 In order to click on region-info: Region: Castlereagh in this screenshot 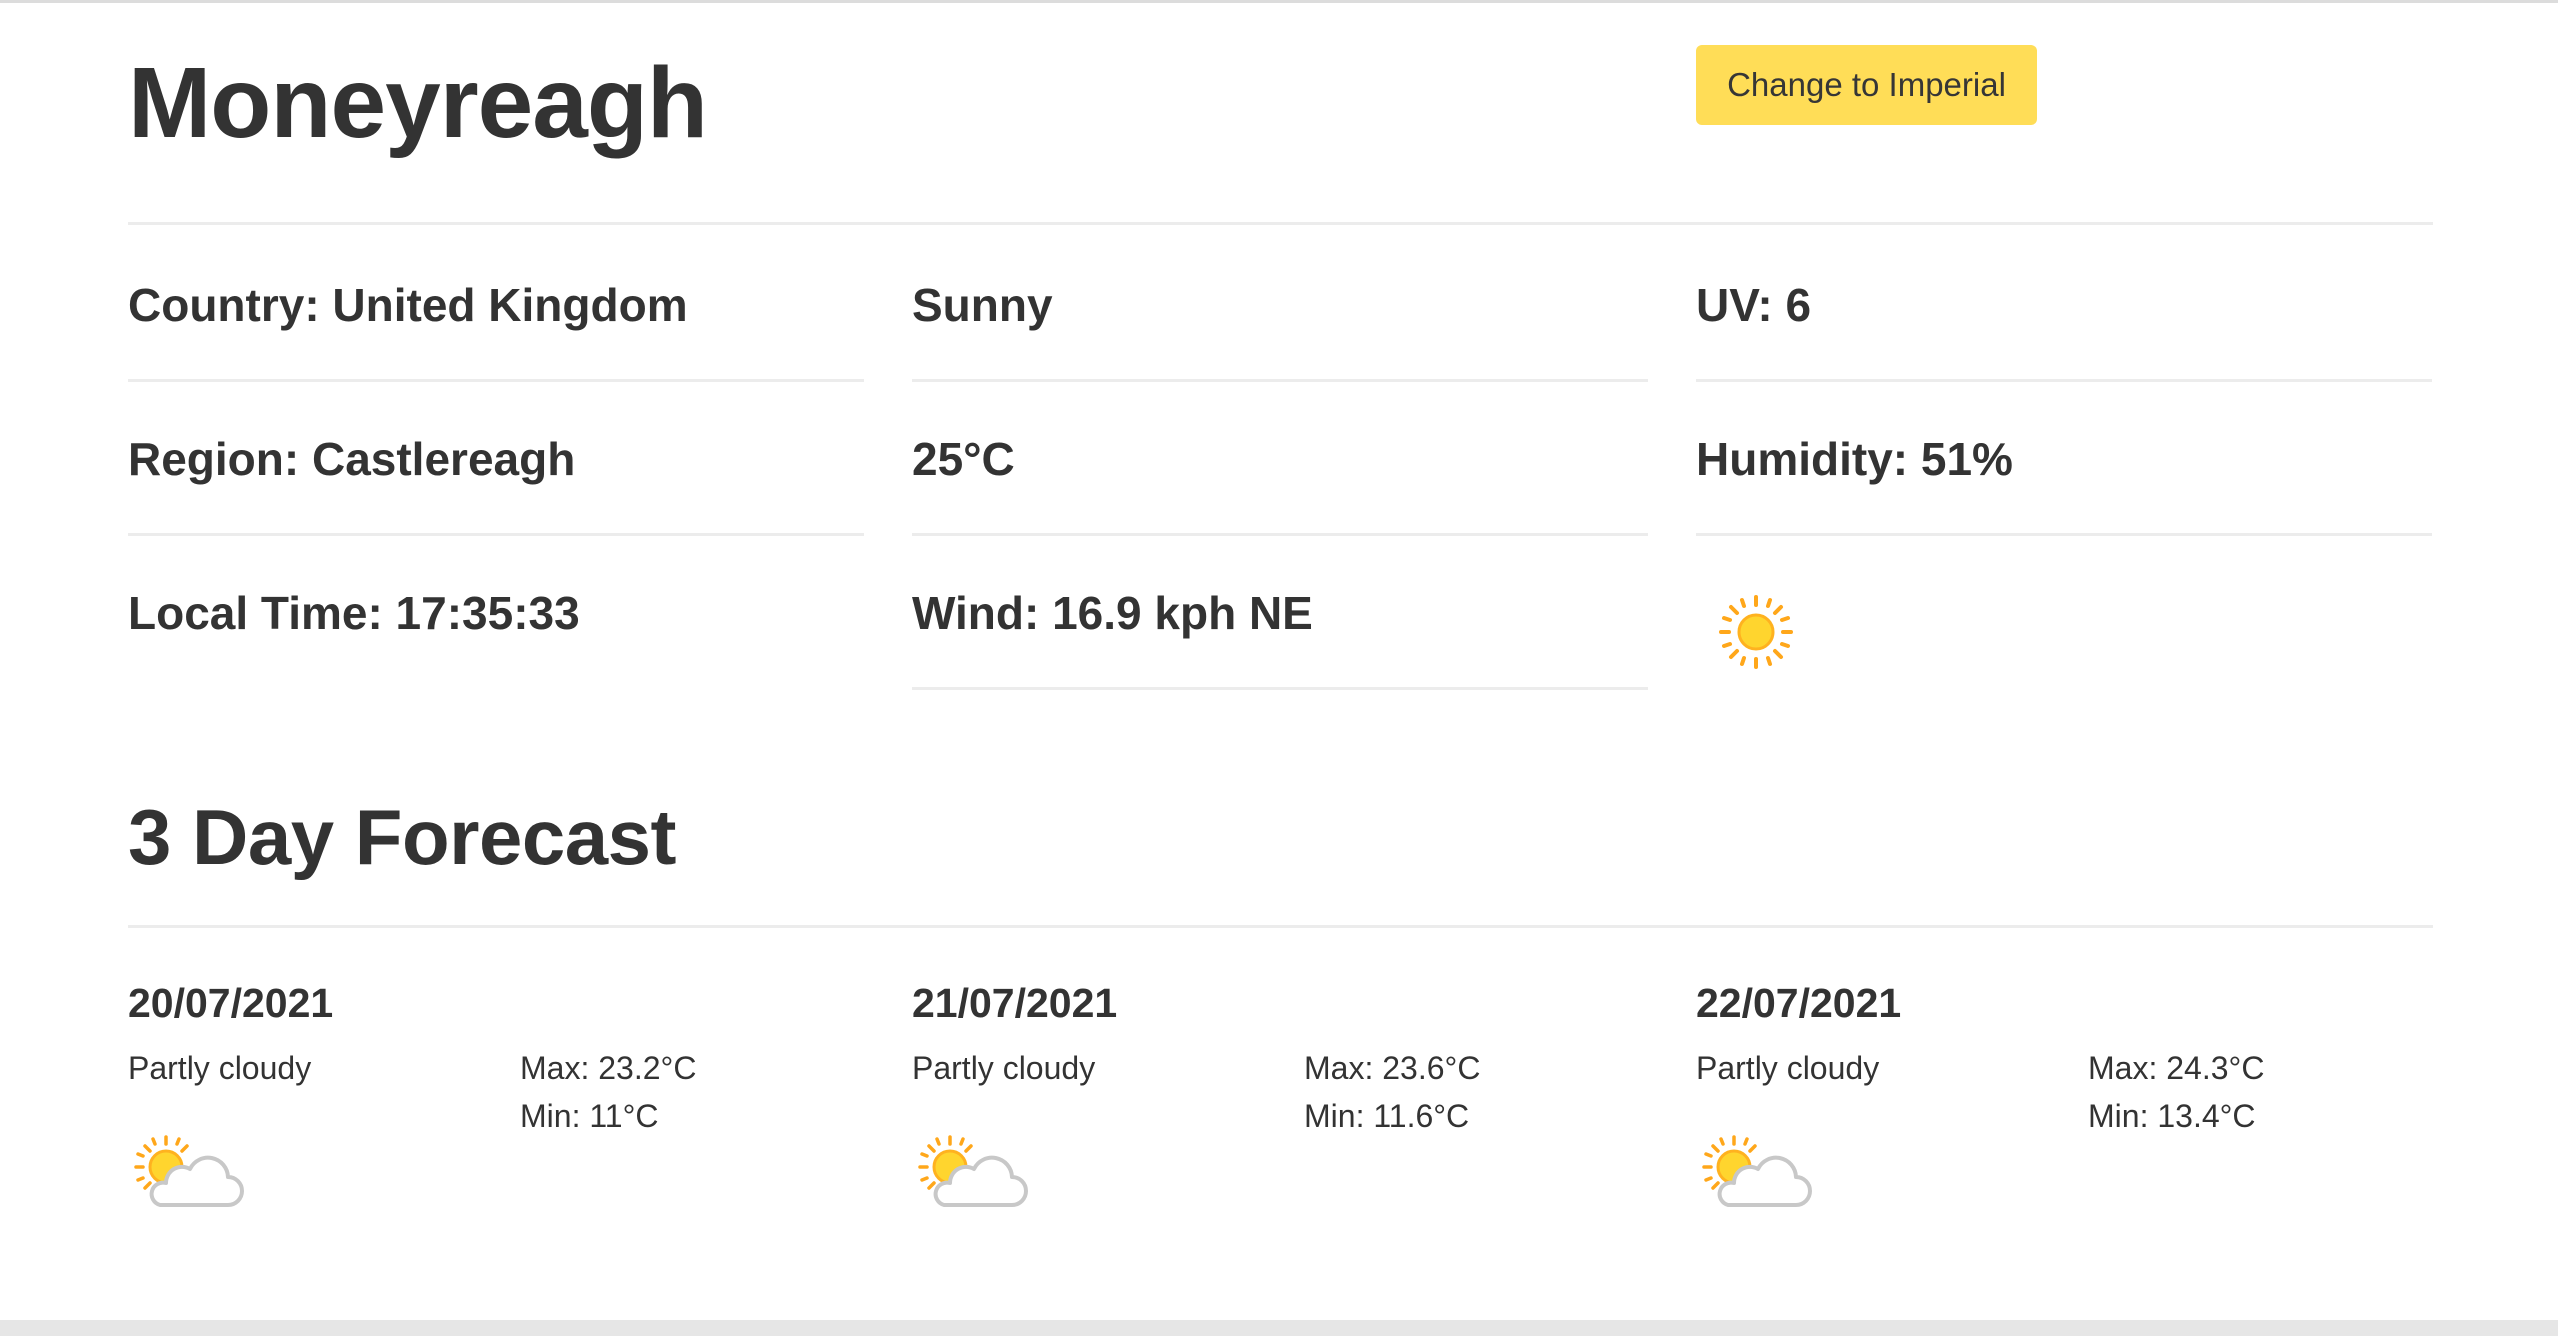, I will do `click(496, 459)`.